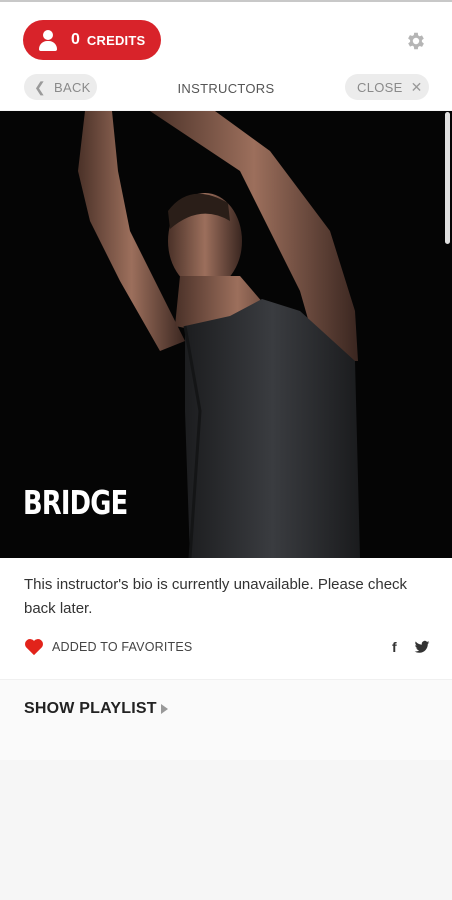 This screenshot has height=900, width=452. I want to click on heart-icon, so click(34, 647).